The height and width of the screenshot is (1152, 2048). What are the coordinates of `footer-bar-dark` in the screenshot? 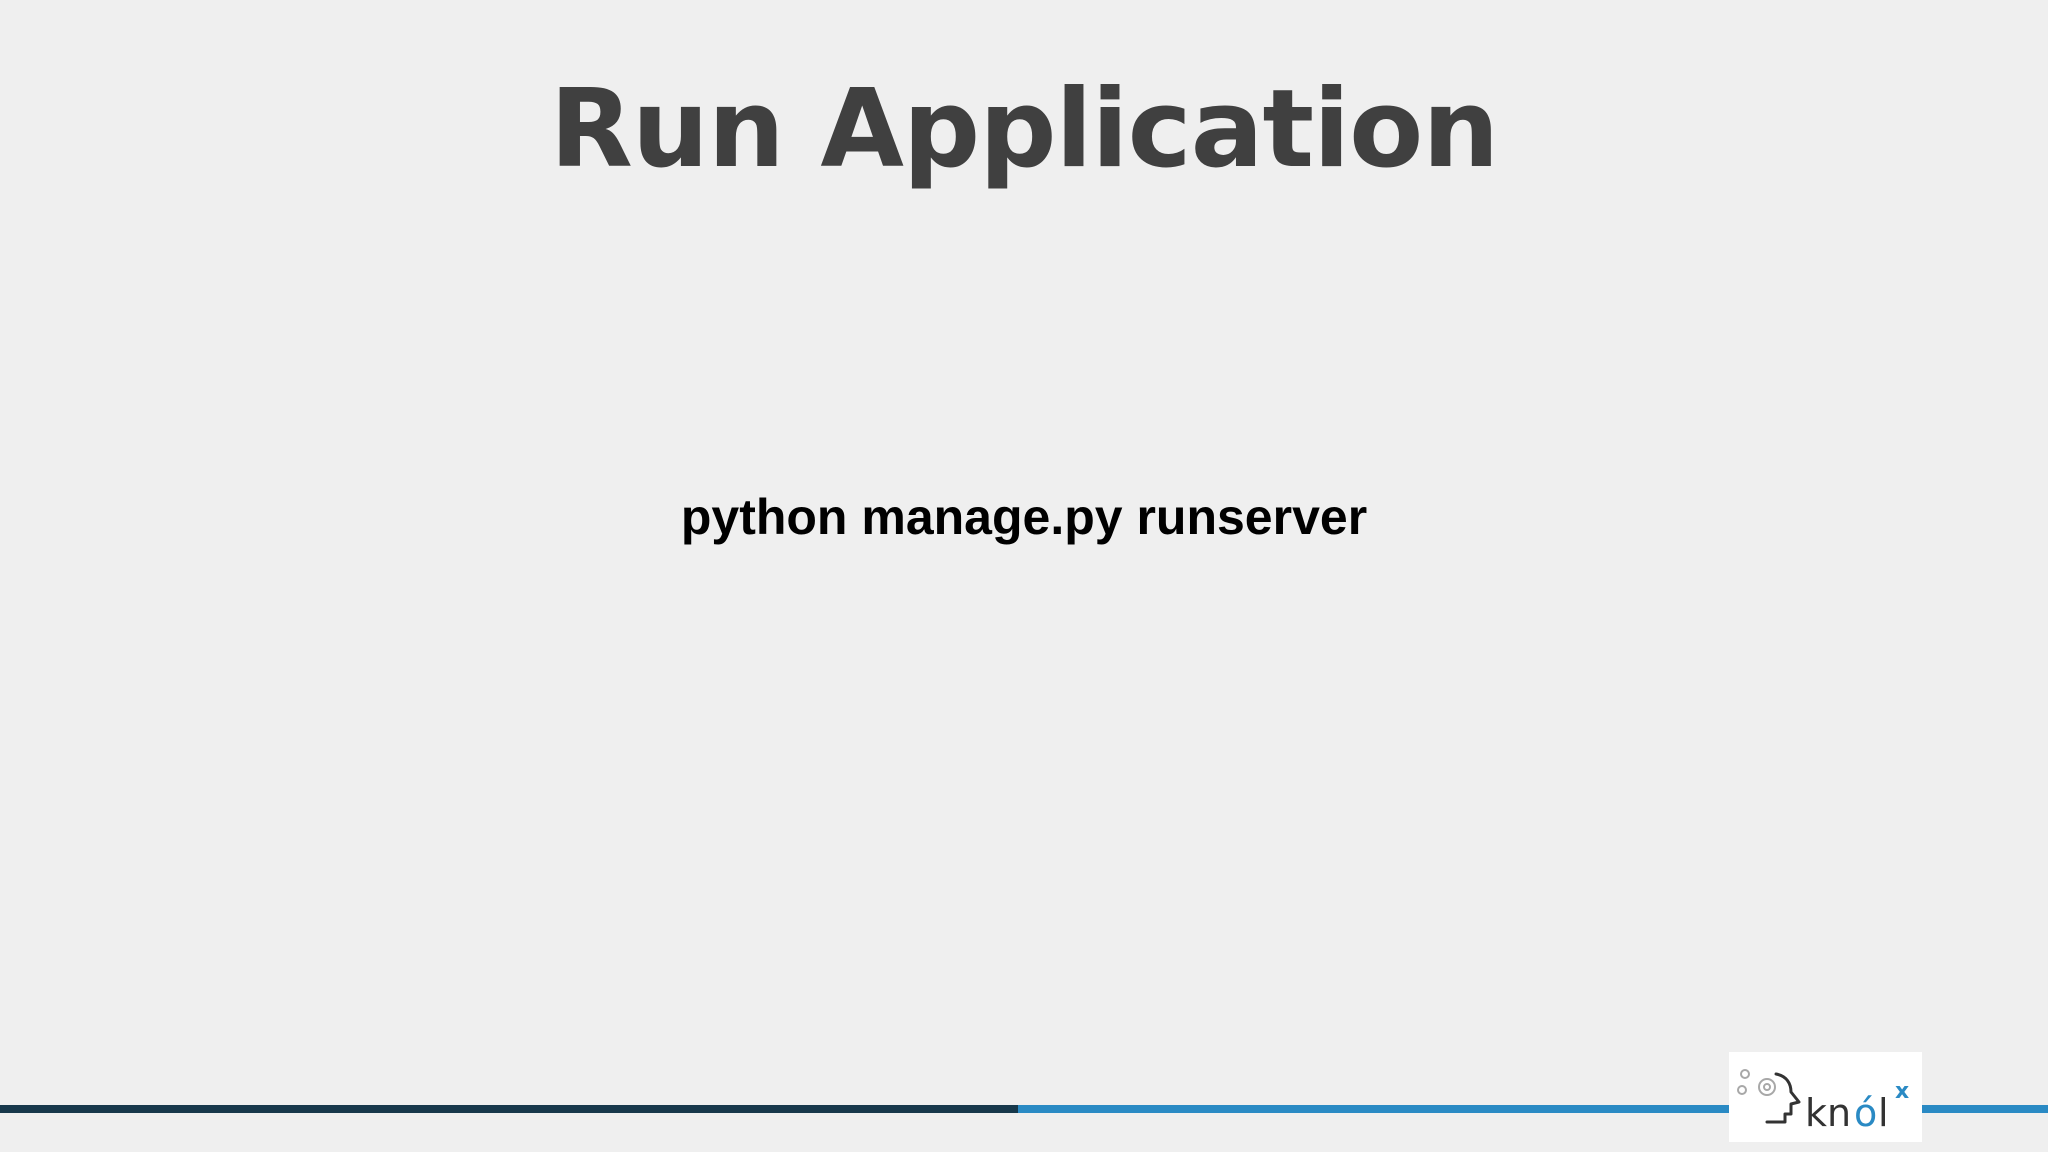 It's located at (509, 1109).